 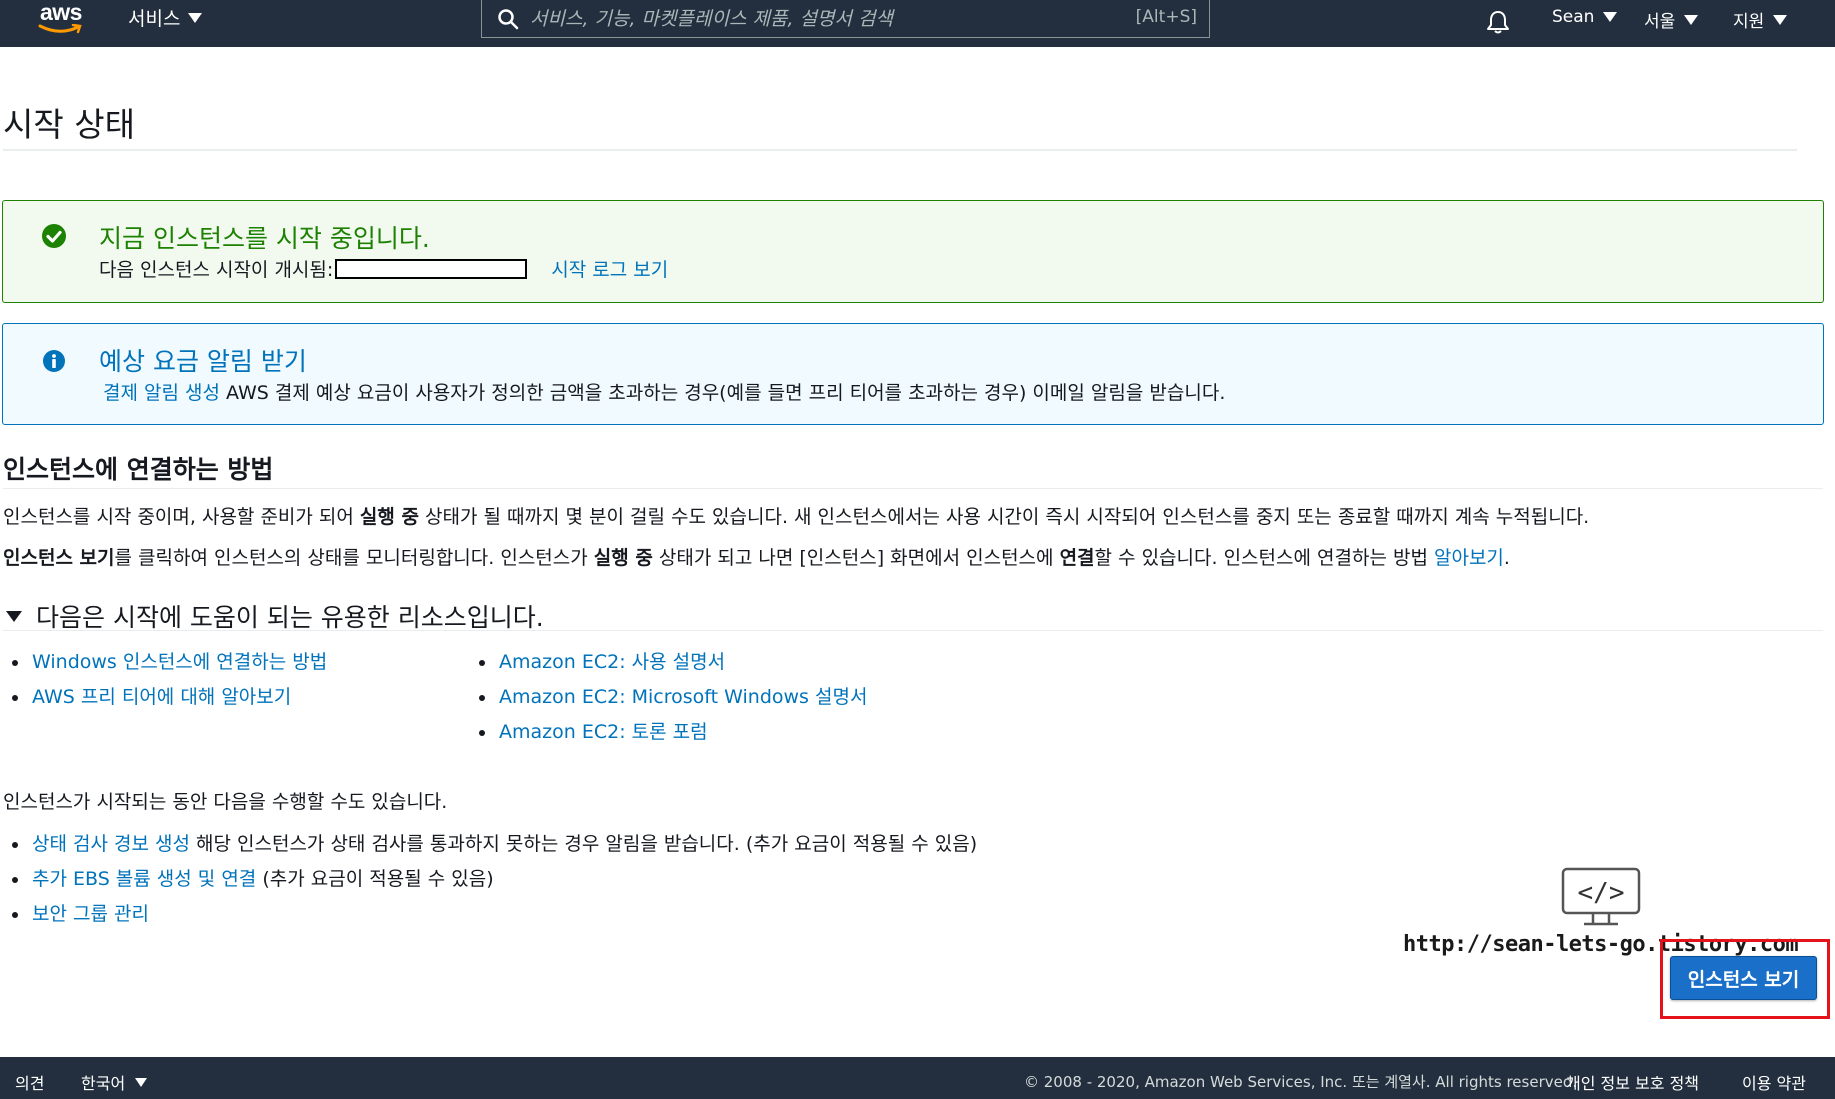 What do you see at coordinates (1498, 22) in the screenshot?
I see `bell-icon` at bounding box center [1498, 22].